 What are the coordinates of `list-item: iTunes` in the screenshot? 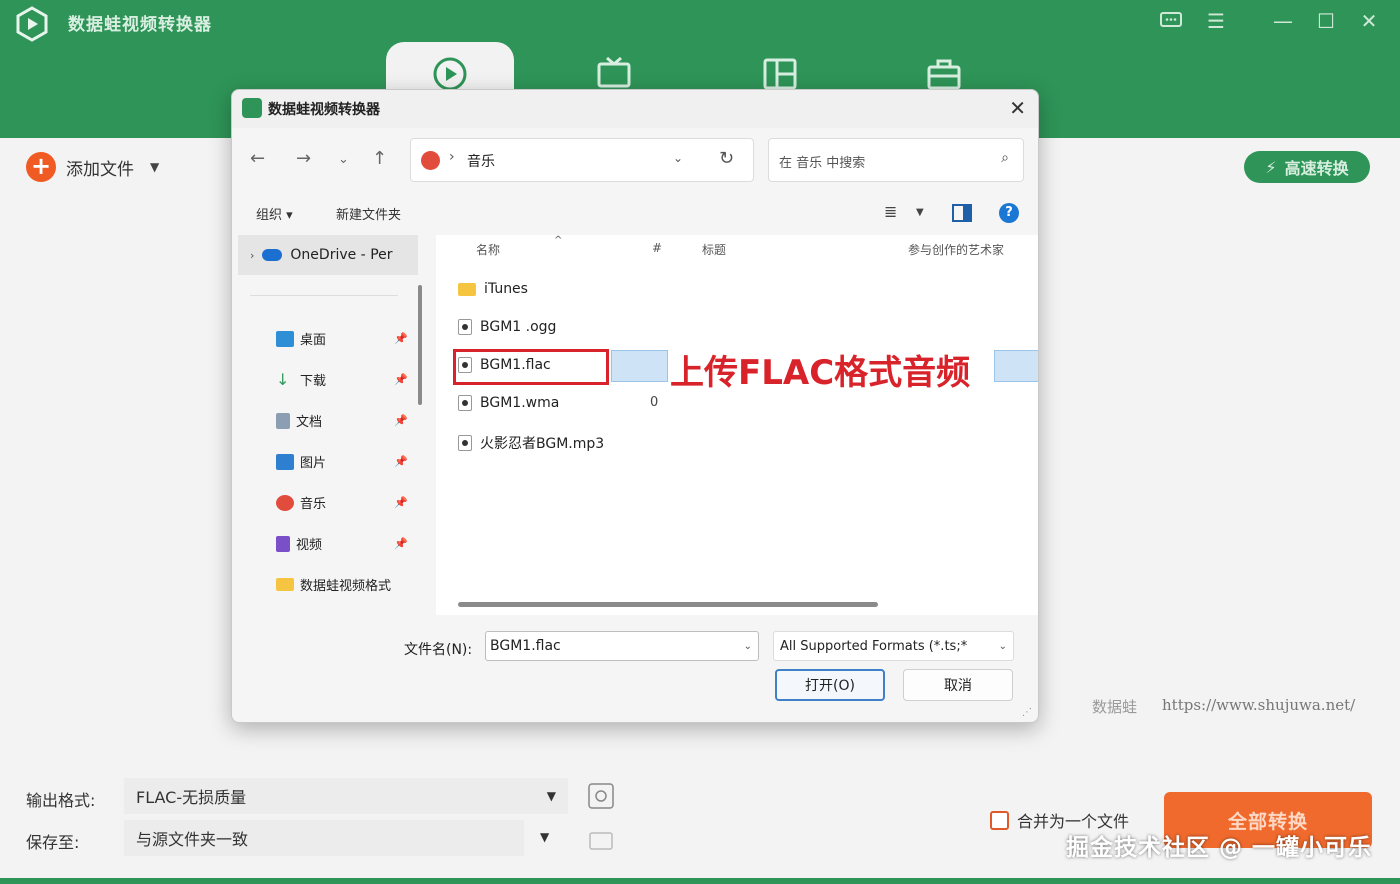 It's located at (493, 289).